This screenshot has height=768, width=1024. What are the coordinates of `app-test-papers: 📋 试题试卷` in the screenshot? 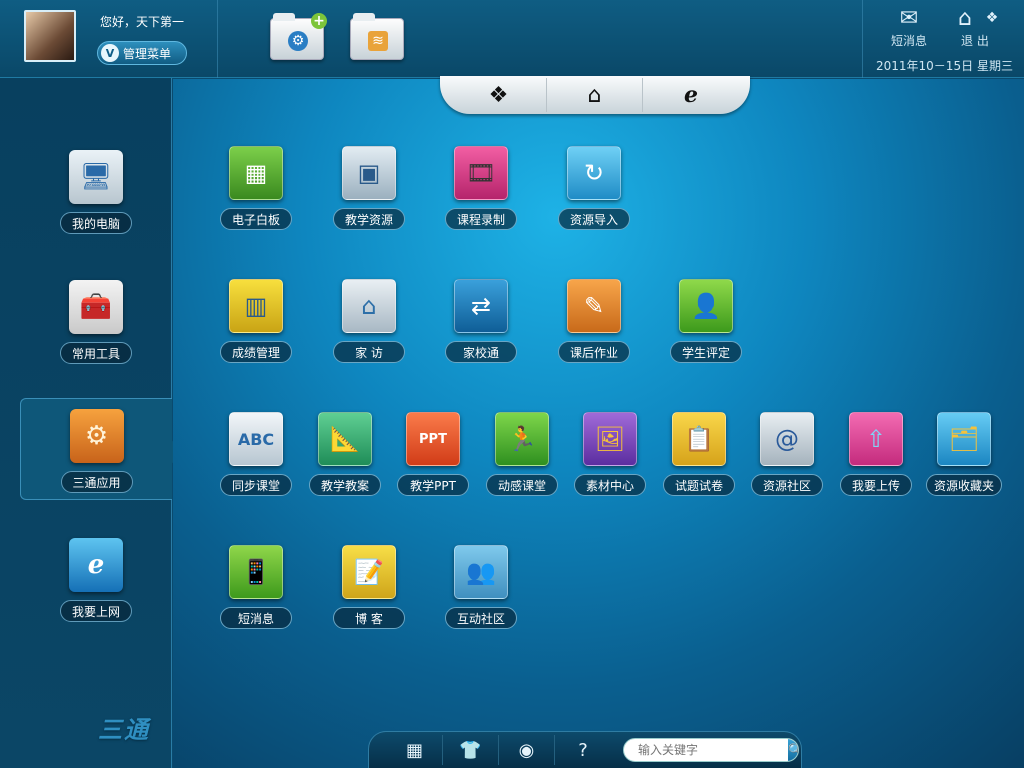 It's located at (699, 460).